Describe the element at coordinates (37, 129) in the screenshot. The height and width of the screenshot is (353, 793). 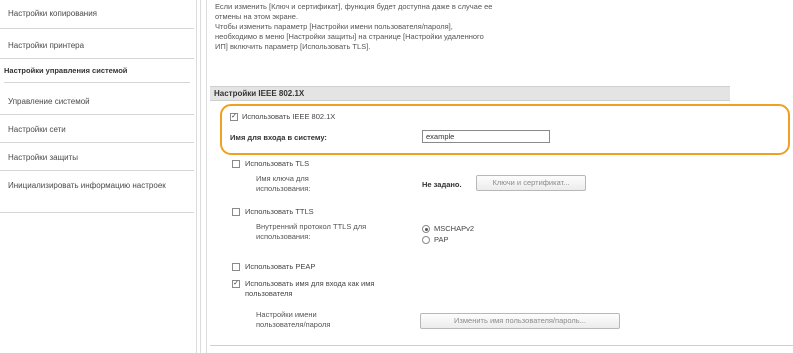
I see `sidebar-item-label: Настройки сети` at that location.